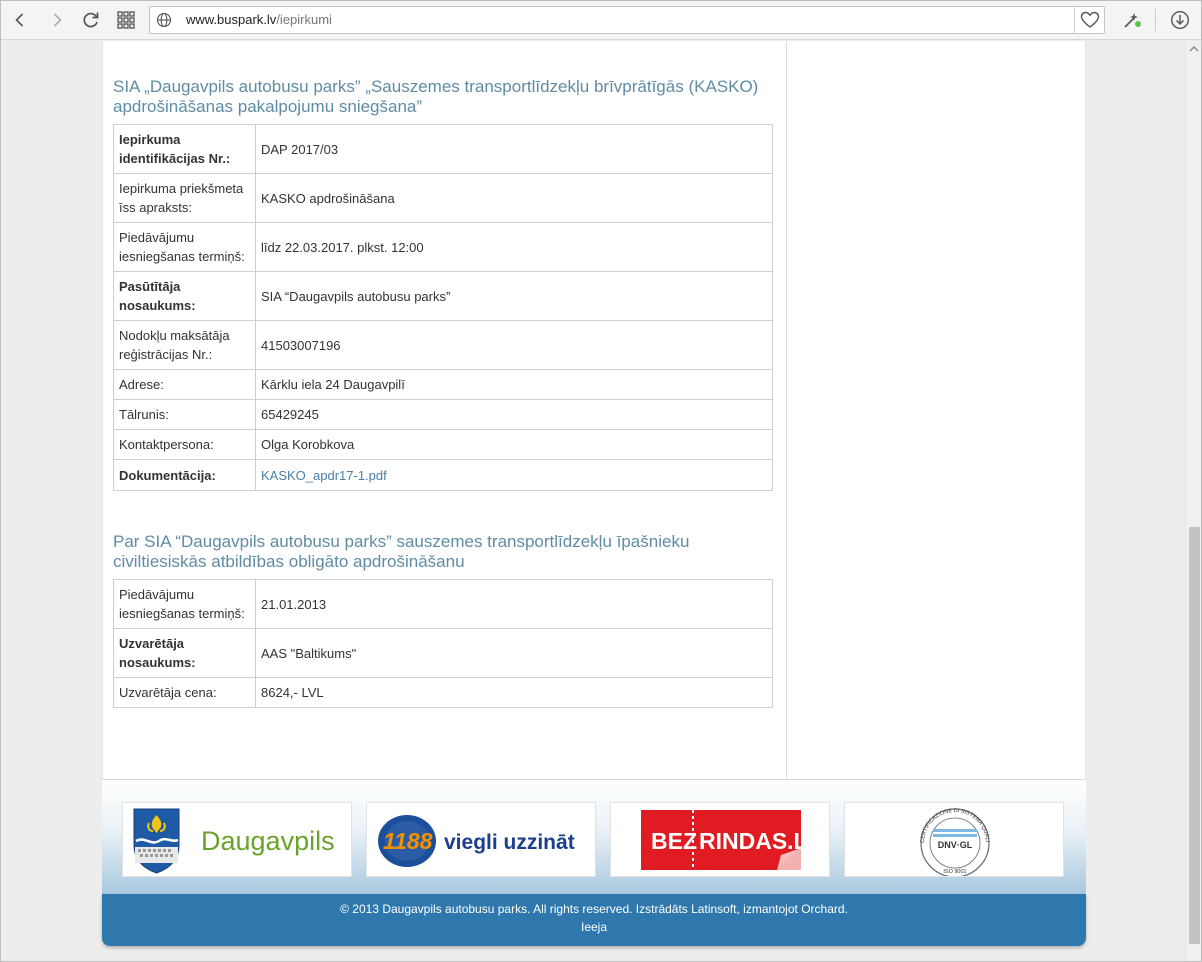 This screenshot has height=962, width=1202. What do you see at coordinates (1155, 20) in the screenshot?
I see `toolbar-separator` at bounding box center [1155, 20].